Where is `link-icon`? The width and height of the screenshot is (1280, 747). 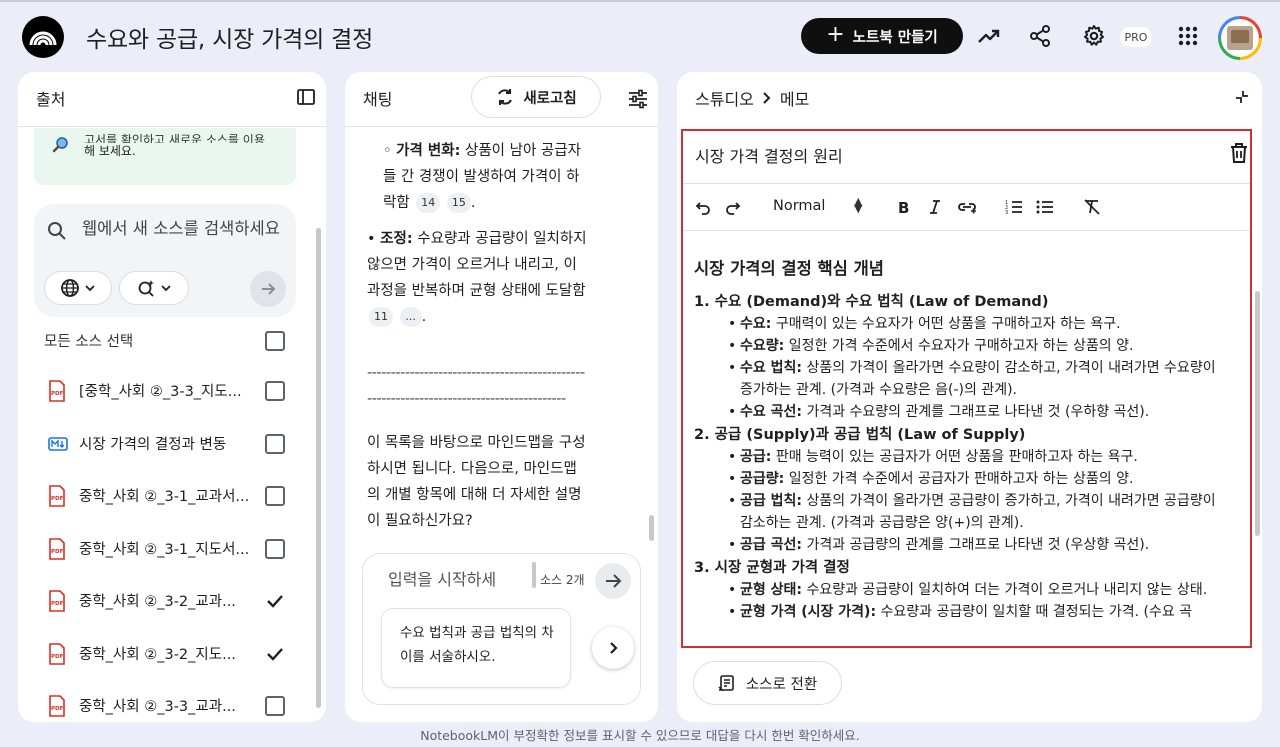
link-icon is located at coordinates (967, 209).